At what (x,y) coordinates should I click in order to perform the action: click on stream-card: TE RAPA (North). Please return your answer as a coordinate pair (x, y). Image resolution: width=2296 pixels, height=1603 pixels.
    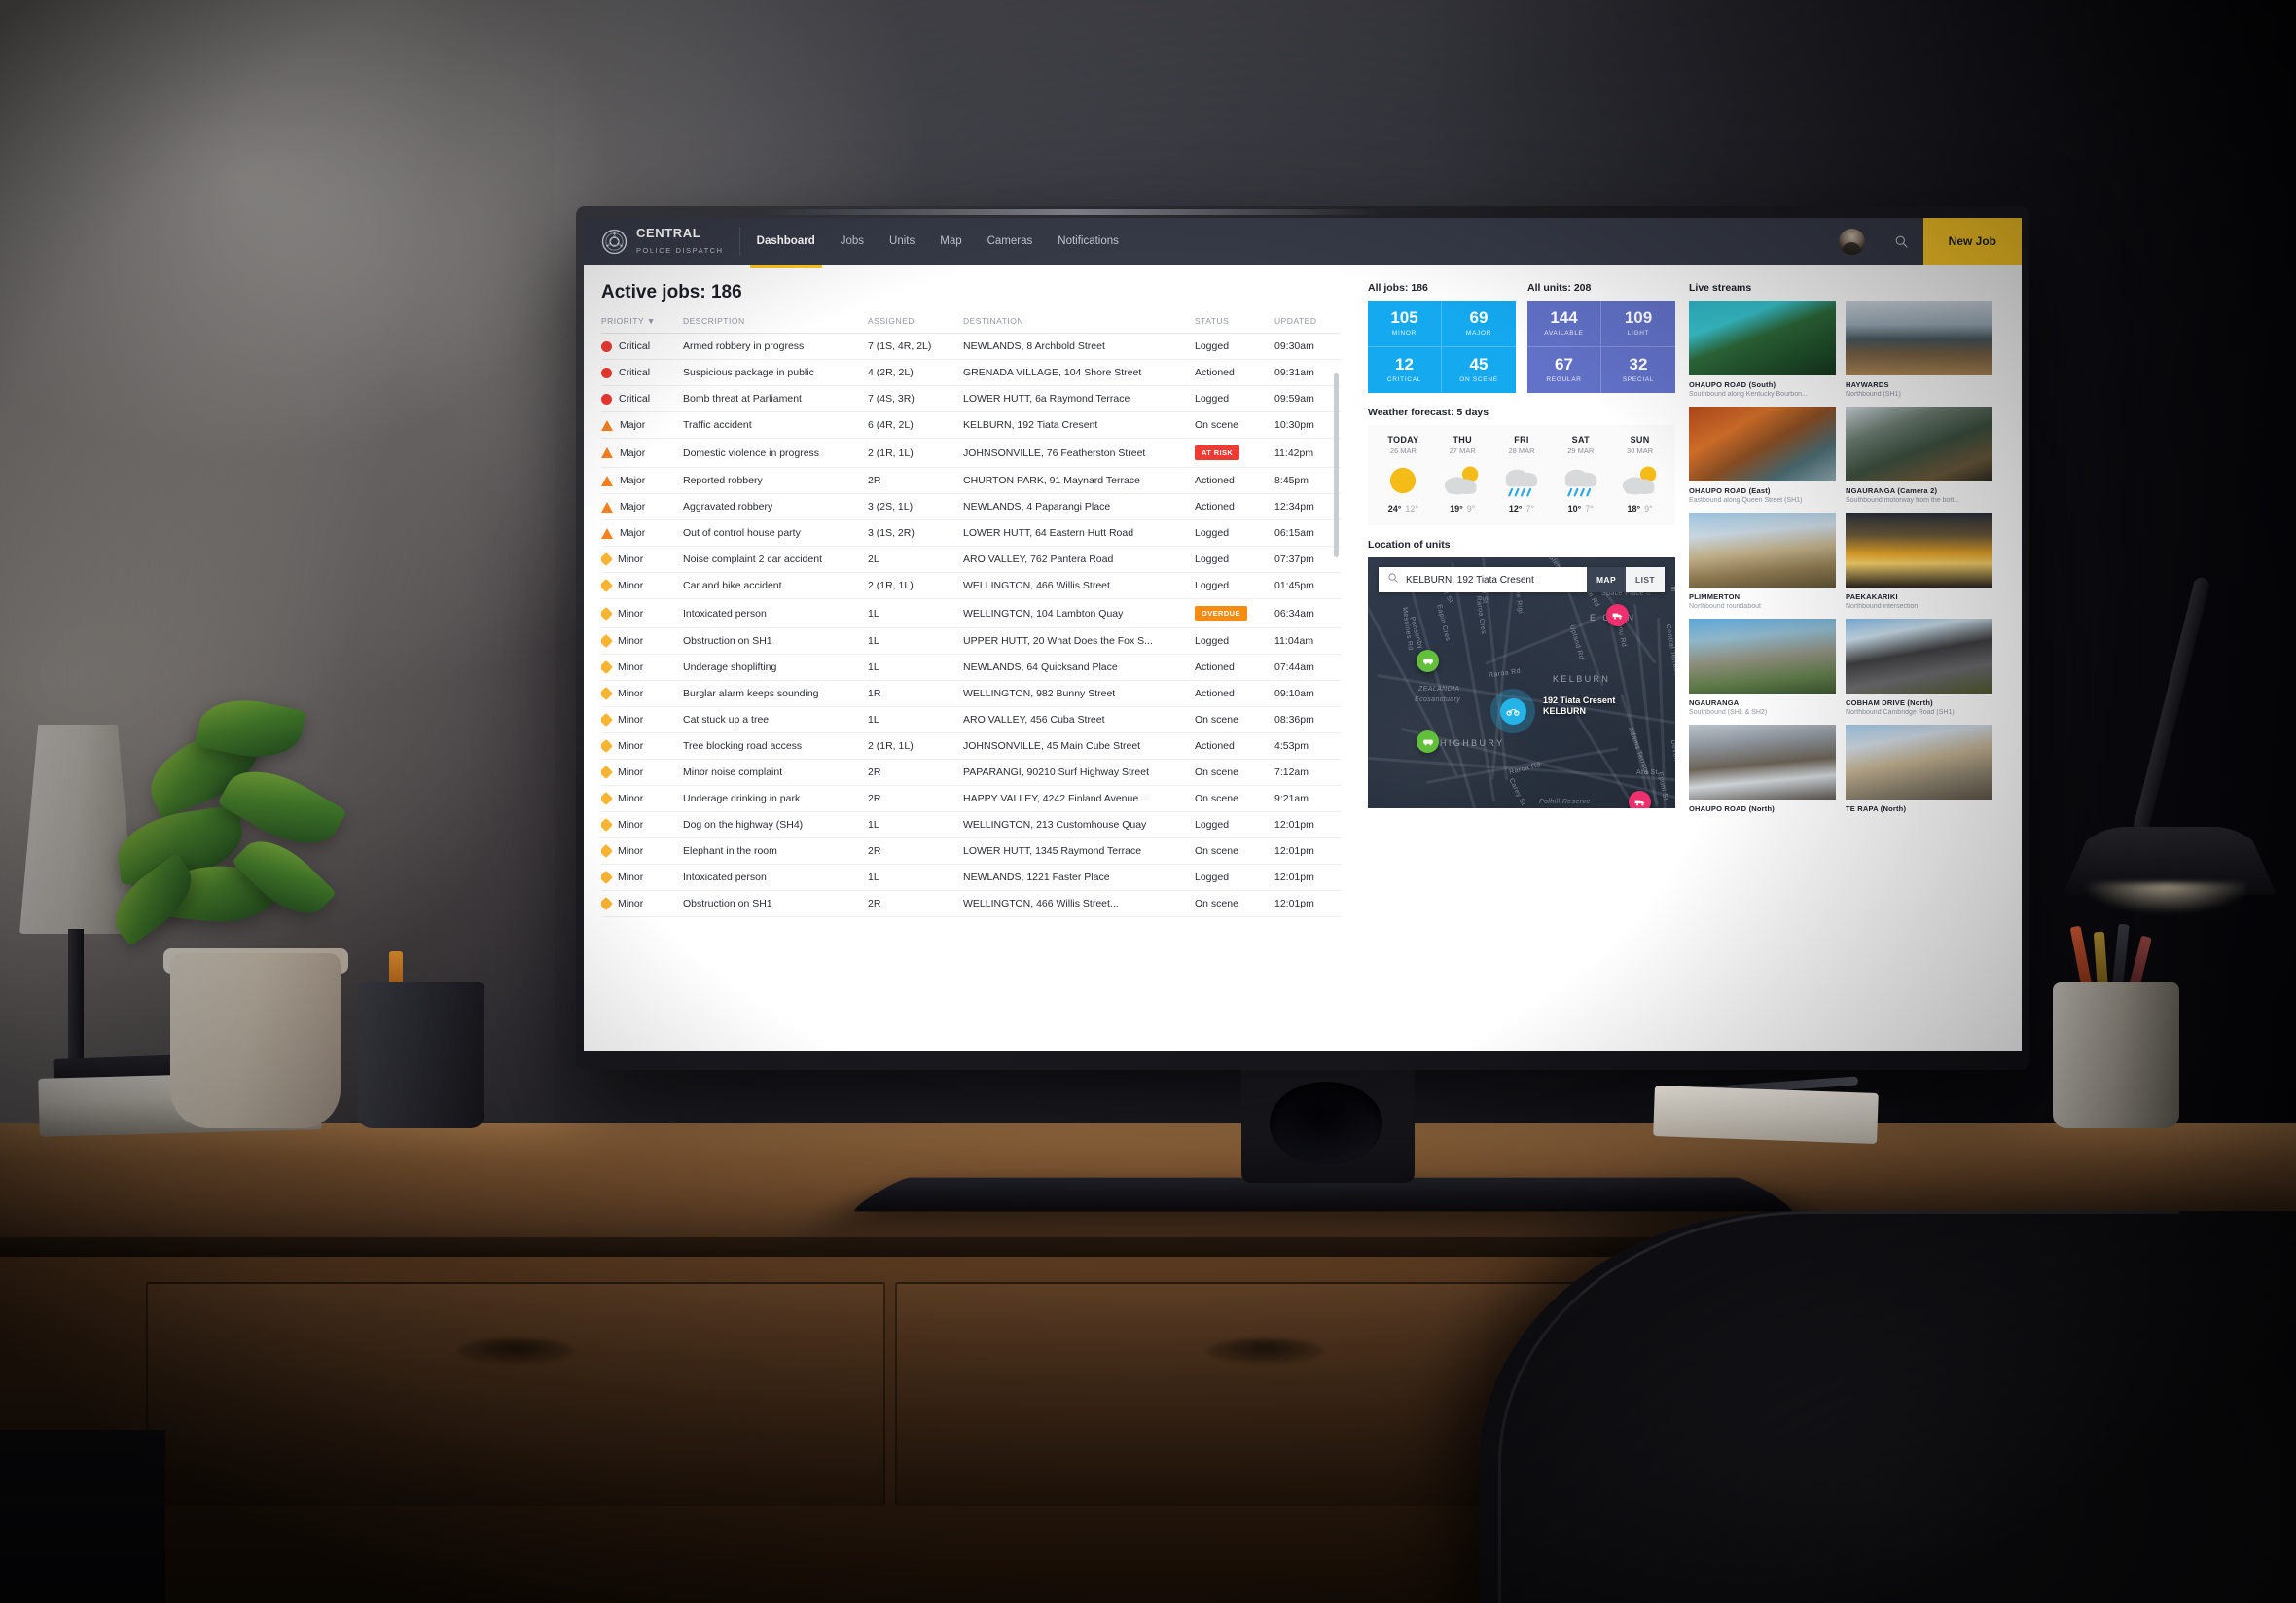
    Looking at the image, I should click on (1919, 770).